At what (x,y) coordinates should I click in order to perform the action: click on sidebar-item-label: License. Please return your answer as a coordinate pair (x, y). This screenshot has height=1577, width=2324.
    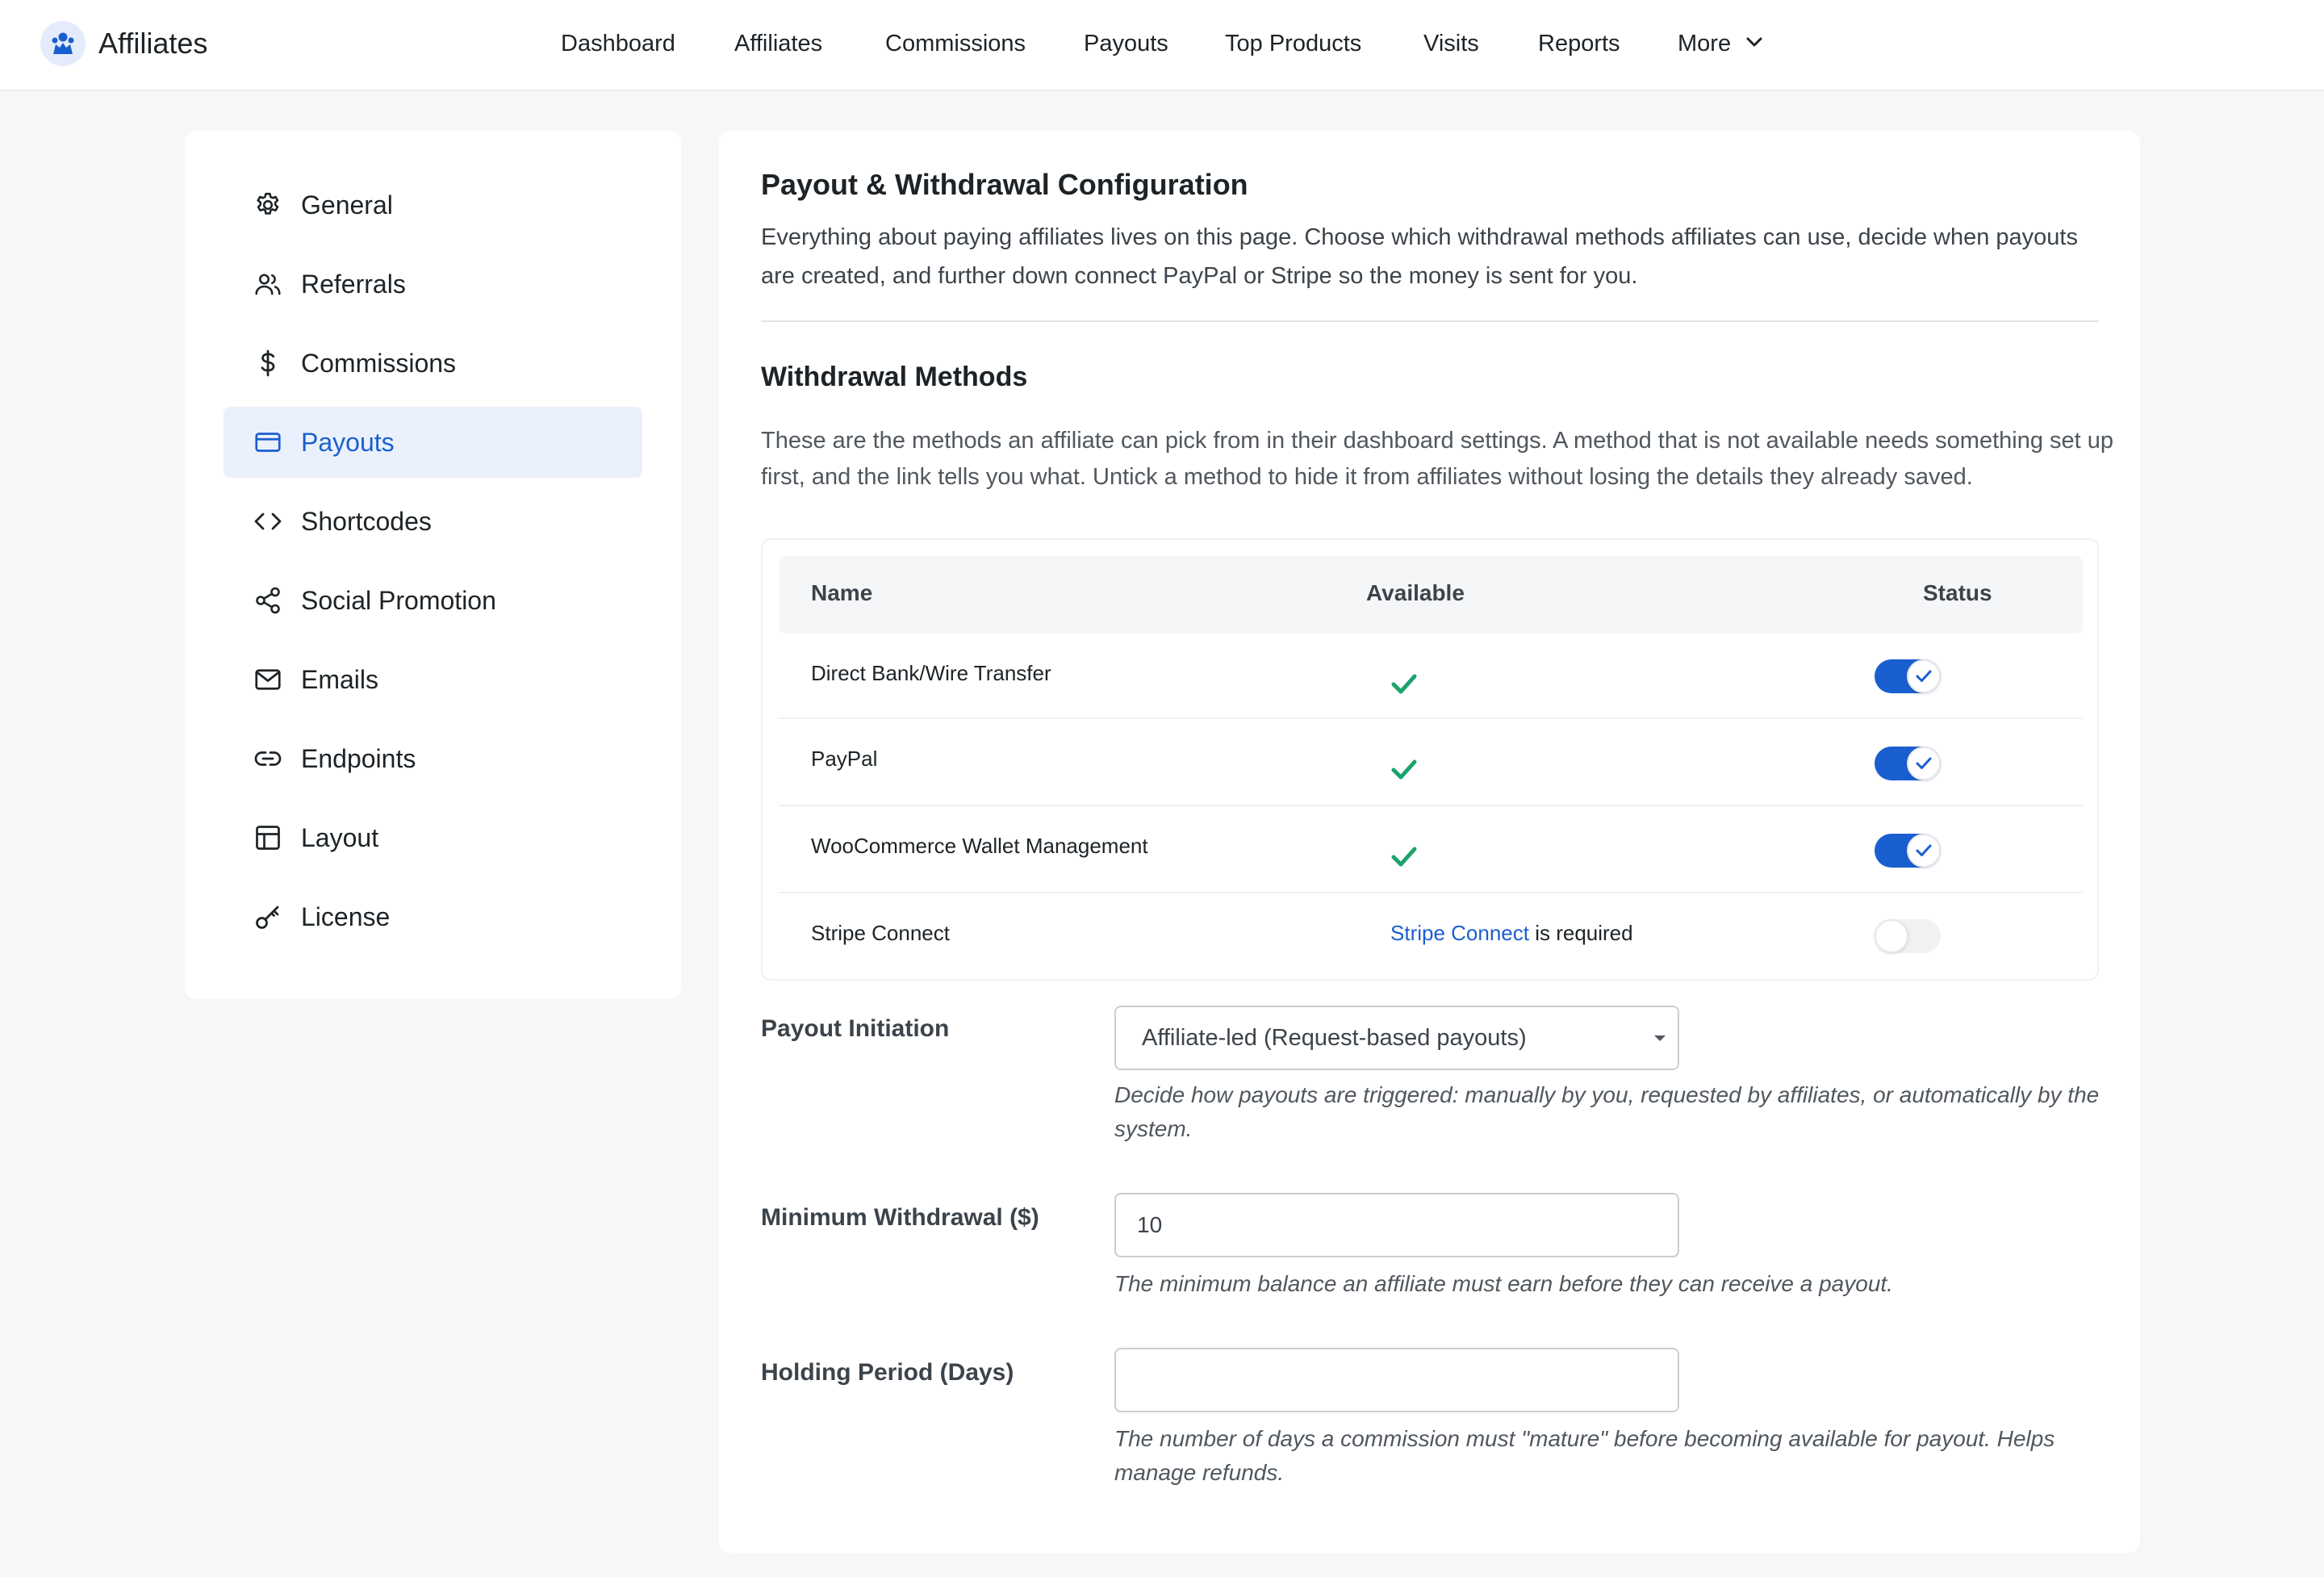
    Looking at the image, I should click on (346, 916).